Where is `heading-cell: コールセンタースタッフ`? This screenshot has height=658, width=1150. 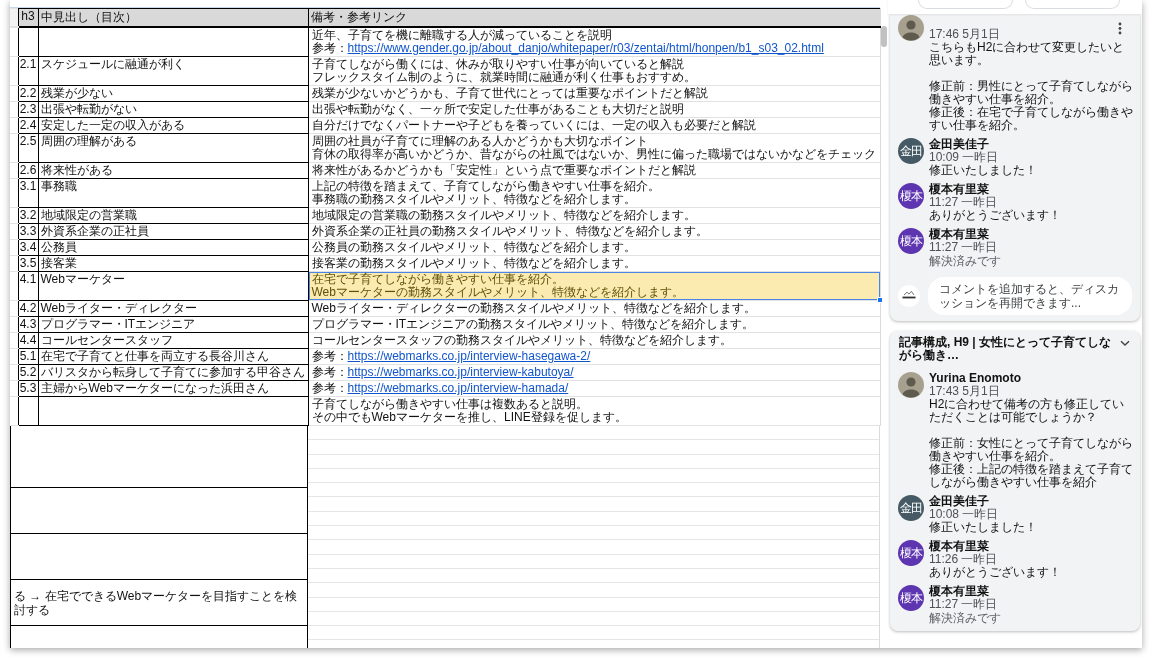
heading-cell: コールセンタースタッフ is located at coordinates (173, 340).